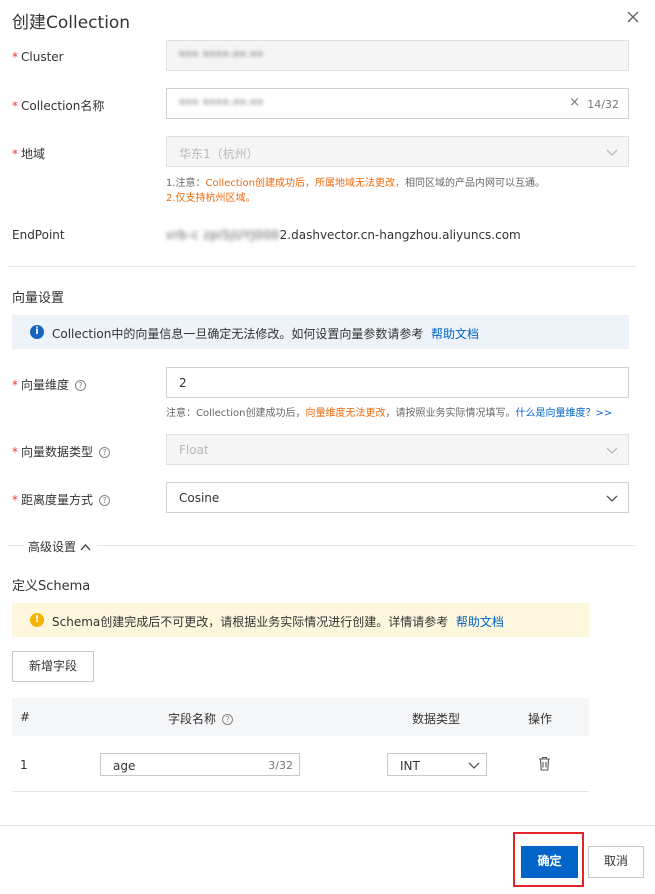 The height and width of the screenshot is (894, 655). I want to click on collection-name-label: * Collection名称, so click(58, 106).